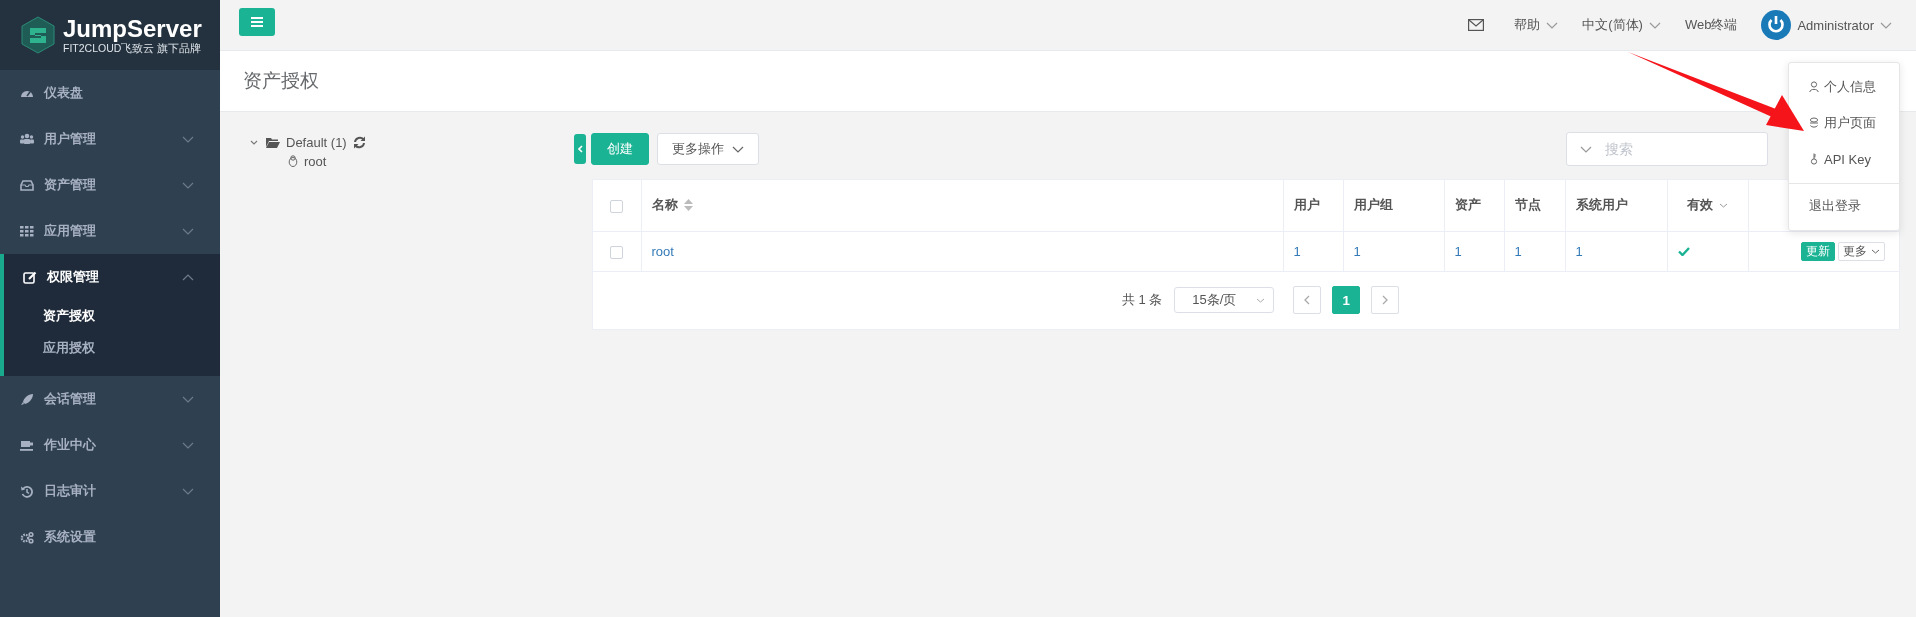 Image resolution: width=1916 pixels, height=617 pixels. What do you see at coordinates (359, 142) in the screenshot?
I see `refresh-icon` at bounding box center [359, 142].